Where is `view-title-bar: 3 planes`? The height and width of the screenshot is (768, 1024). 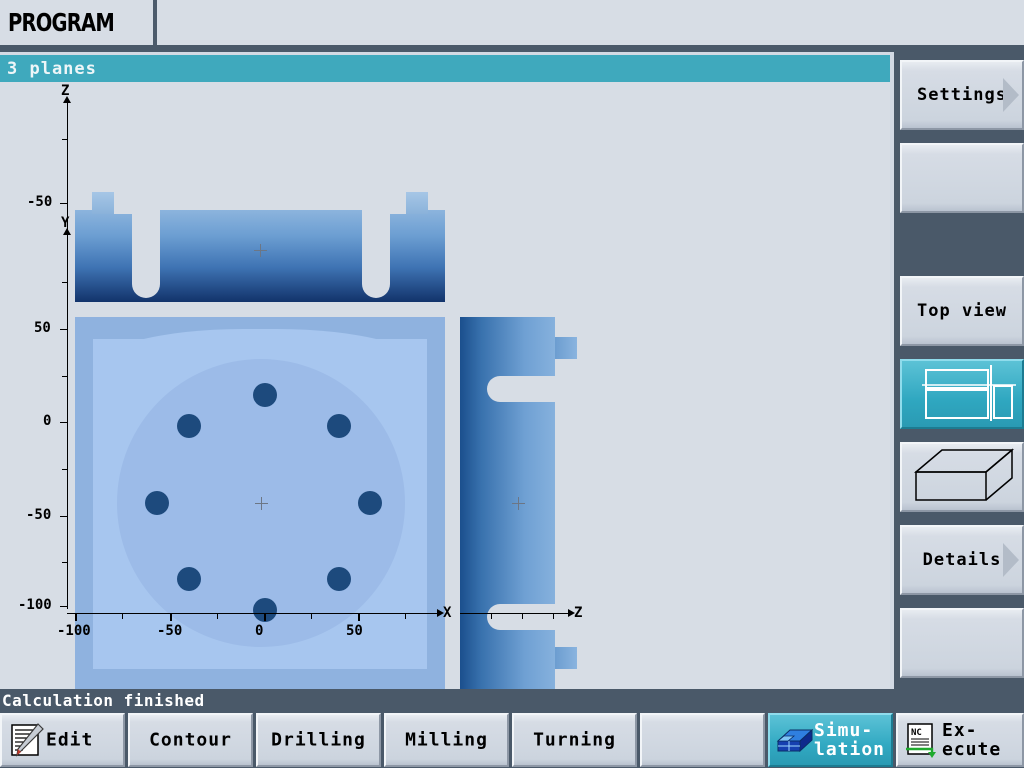
view-title-bar: 3 planes is located at coordinates (445, 68).